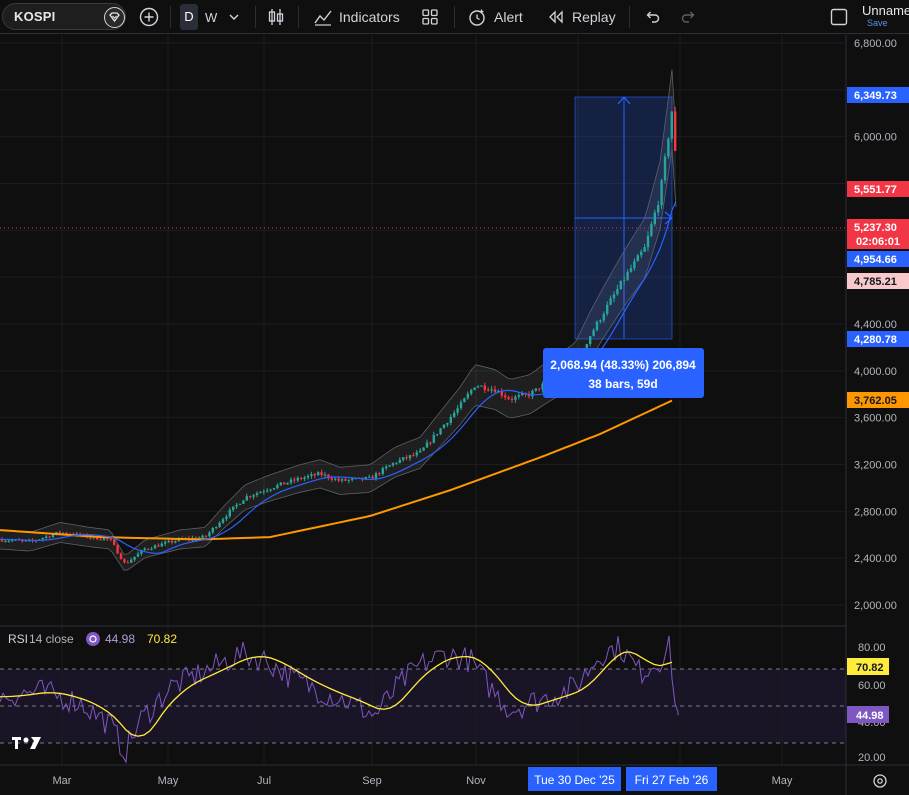  Describe the element at coordinates (878, 242) in the screenshot. I see `price-tag-countdown: 02:06:01` at that location.